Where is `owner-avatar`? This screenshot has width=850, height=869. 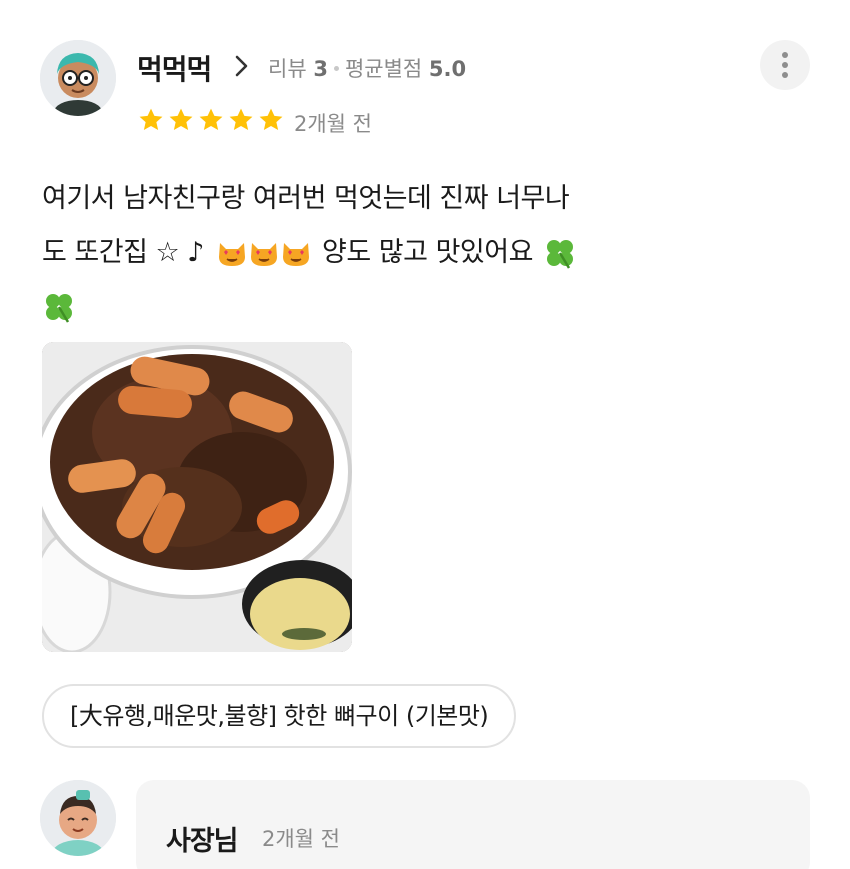
owner-avatar is located at coordinates (78, 818).